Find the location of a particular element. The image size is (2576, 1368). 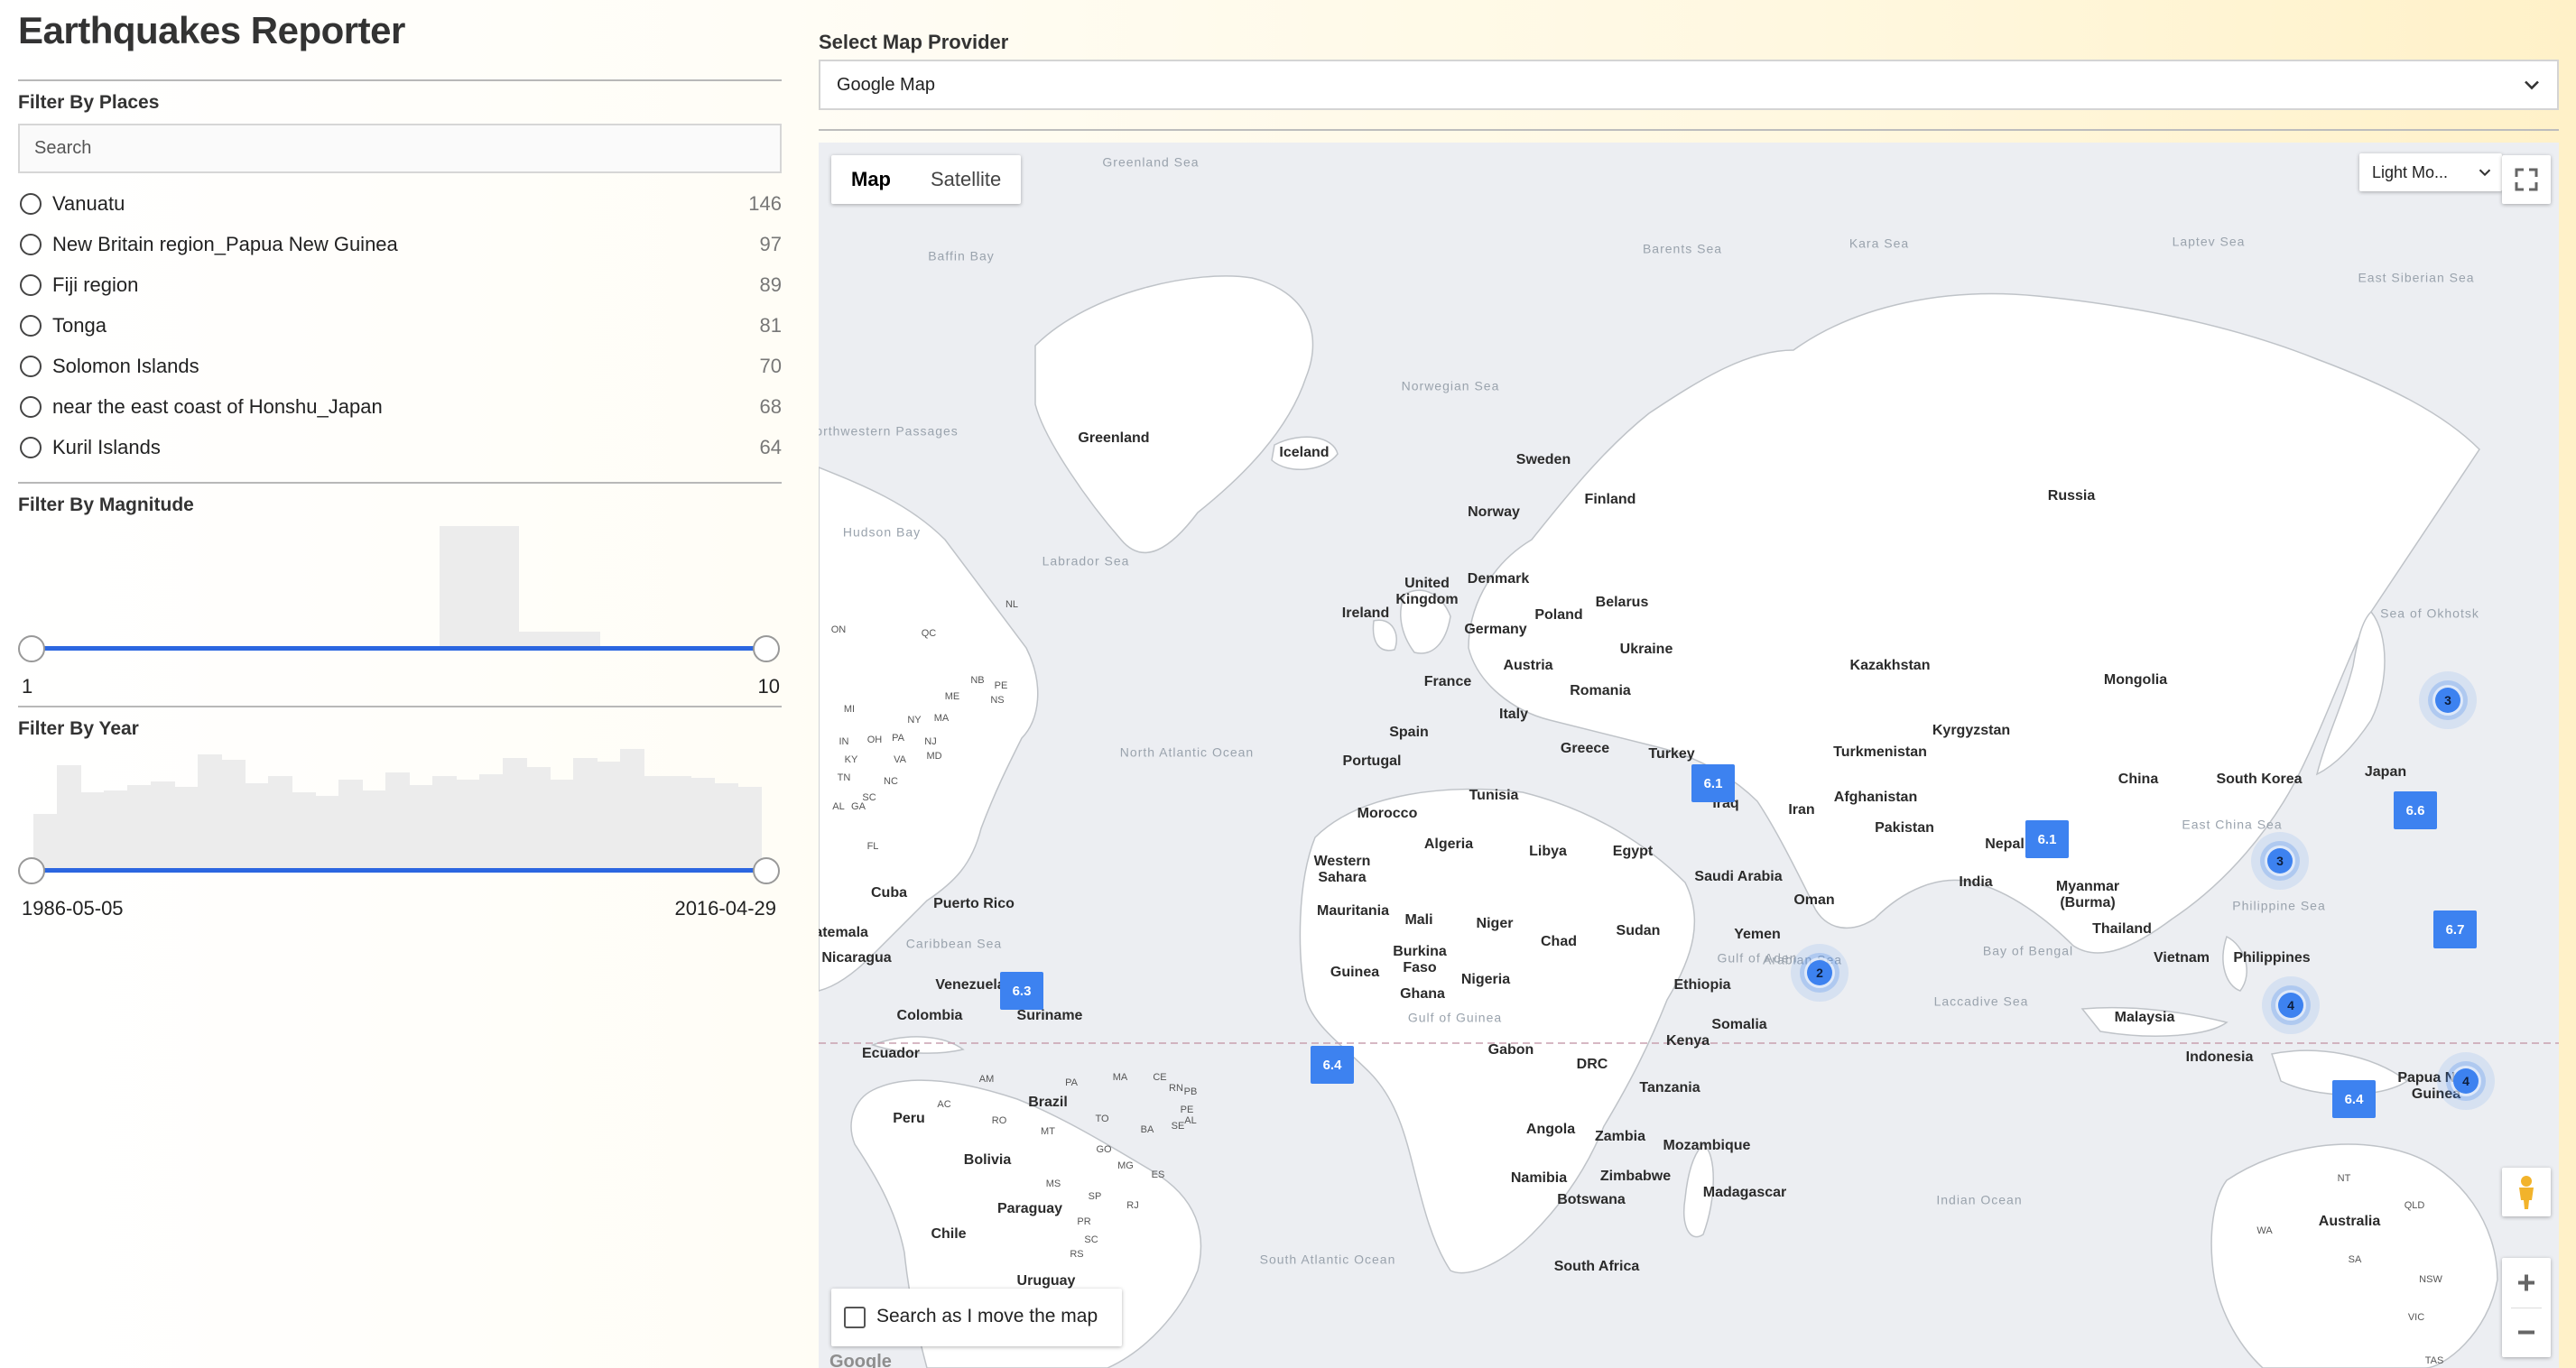

places-filter-title: Filter By Places is located at coordinates (89, 102).